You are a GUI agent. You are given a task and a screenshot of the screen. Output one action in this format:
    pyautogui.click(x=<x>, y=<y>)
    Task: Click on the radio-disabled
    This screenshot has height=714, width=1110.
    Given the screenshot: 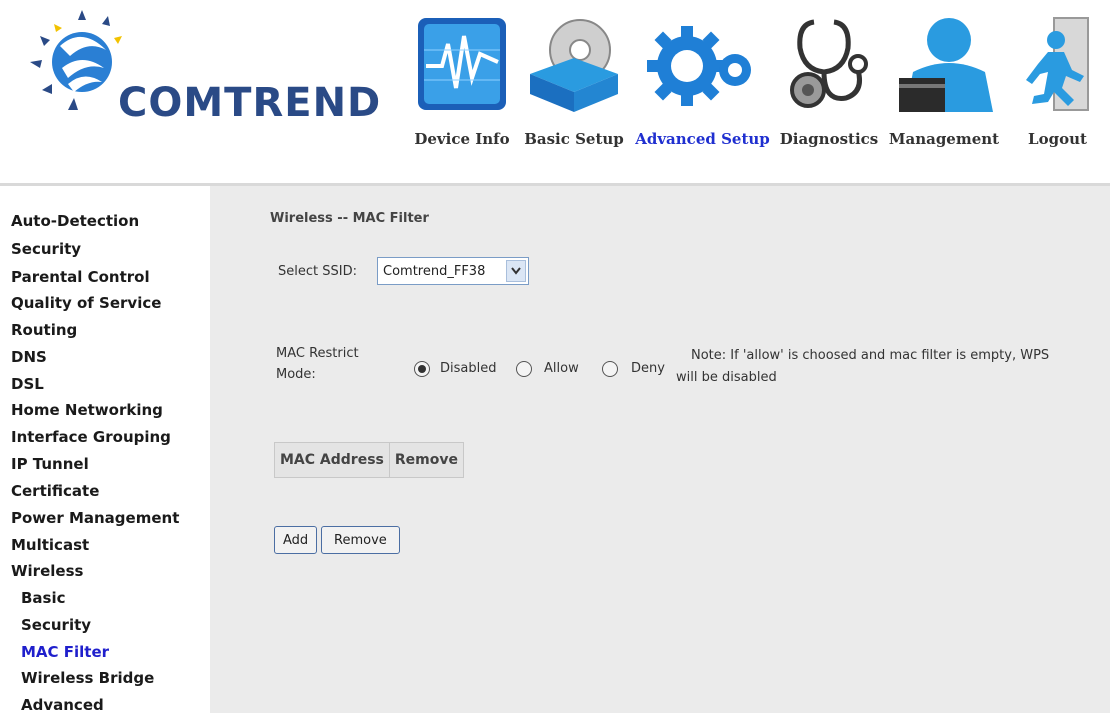 What is the action you would take?
    pyautogui.click(x=422, y=369)
    